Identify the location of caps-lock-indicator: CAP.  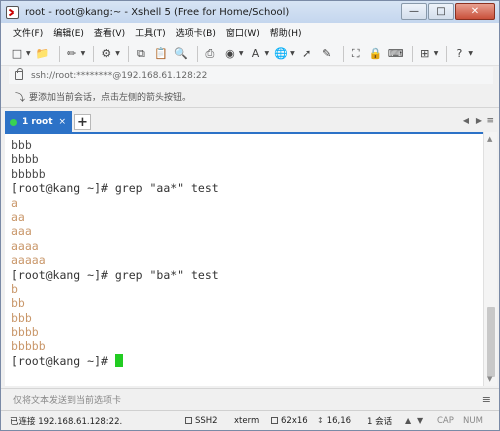
(445, 420).